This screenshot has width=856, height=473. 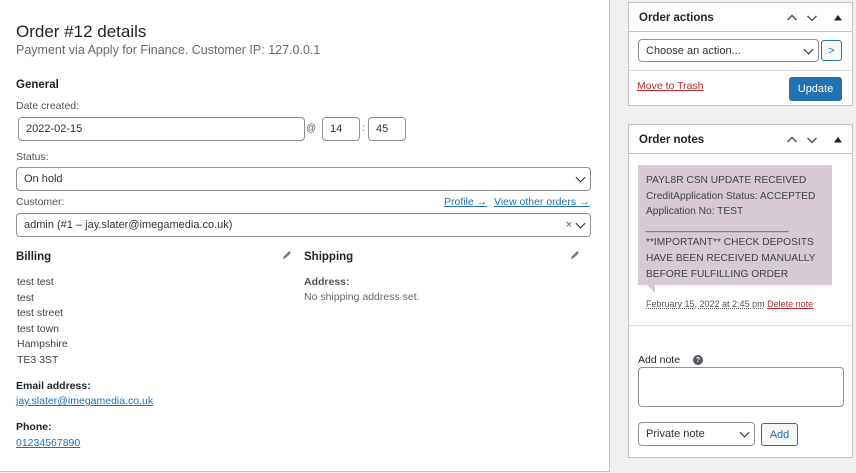 I want to click on note-tail, so click(x=651, y=289).